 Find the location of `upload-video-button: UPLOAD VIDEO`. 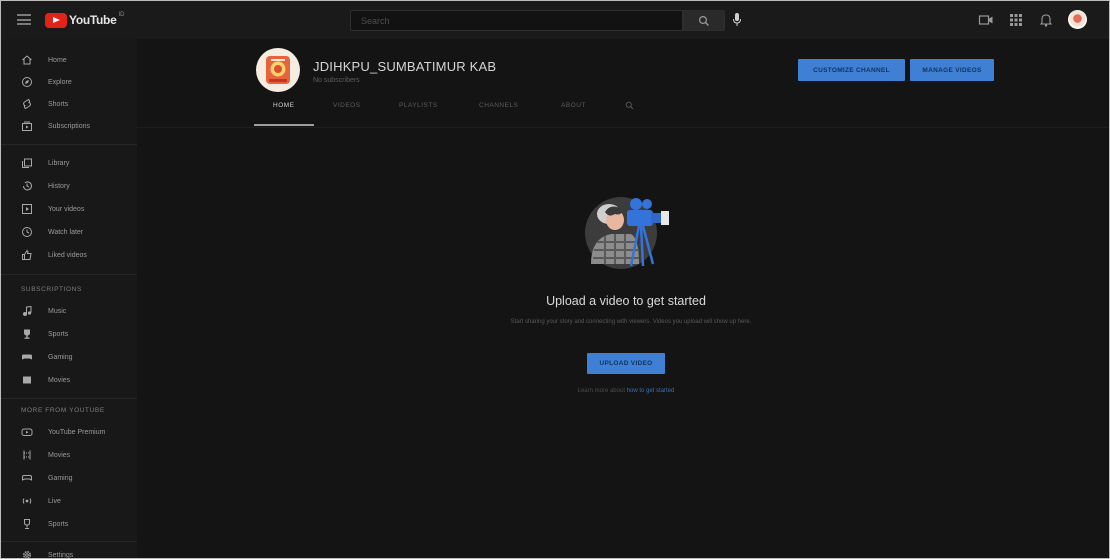

upload-video-button: UPLOAD VIDEO is located at coordinates (626, 363).